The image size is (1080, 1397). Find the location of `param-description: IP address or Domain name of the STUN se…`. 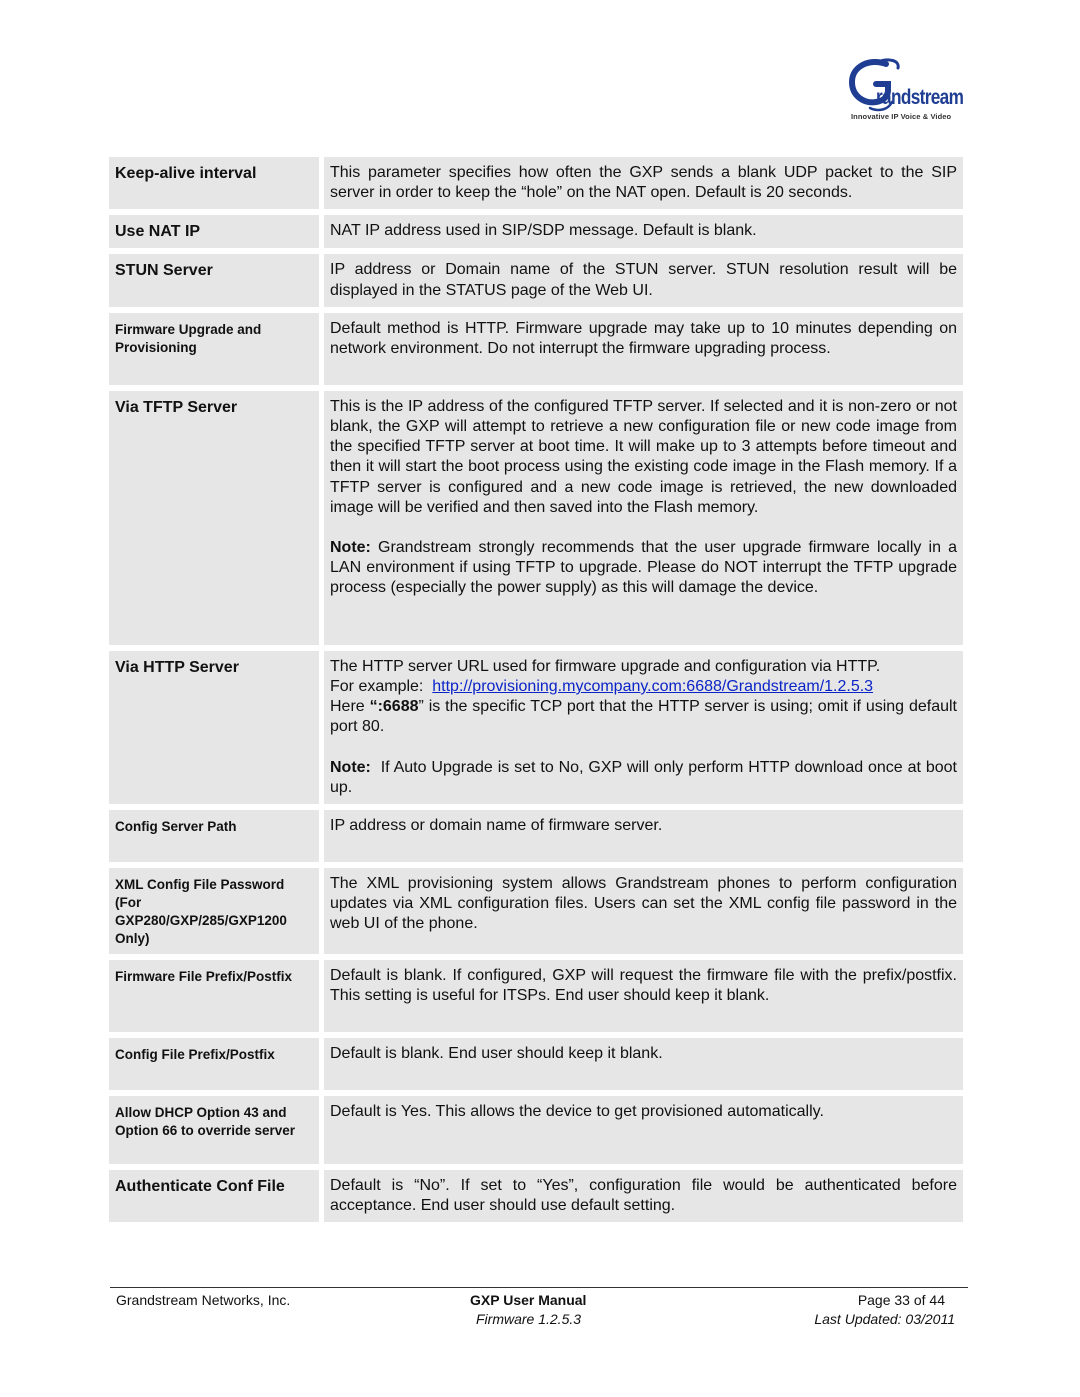

param-description: IP address or Domain name of the STUN se… is located at coordinates (643, 280).